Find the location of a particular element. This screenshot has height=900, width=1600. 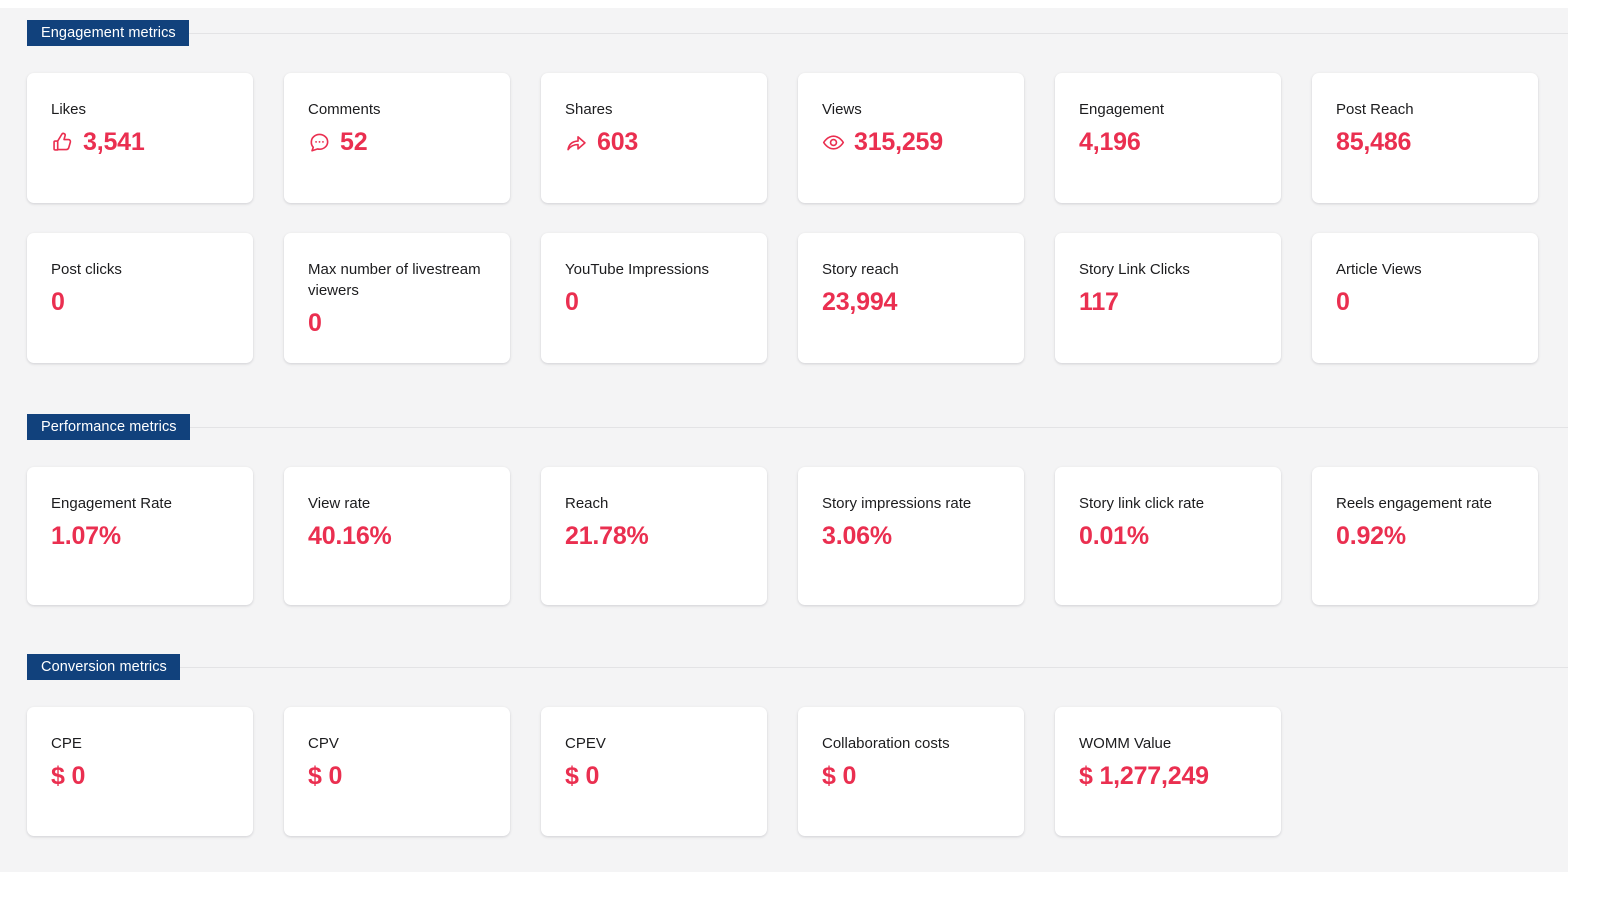

metric-card: Story Link Clicks 117 is located at coordinates (1168, 298).